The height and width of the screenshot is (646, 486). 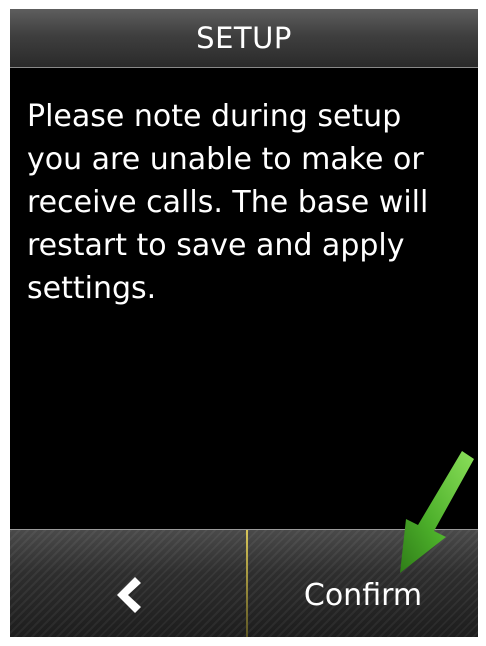 What do you see at coordinates (129, 595) in the screenshot?
I see `back-chevron-icon` at bounding box center [129, 595].